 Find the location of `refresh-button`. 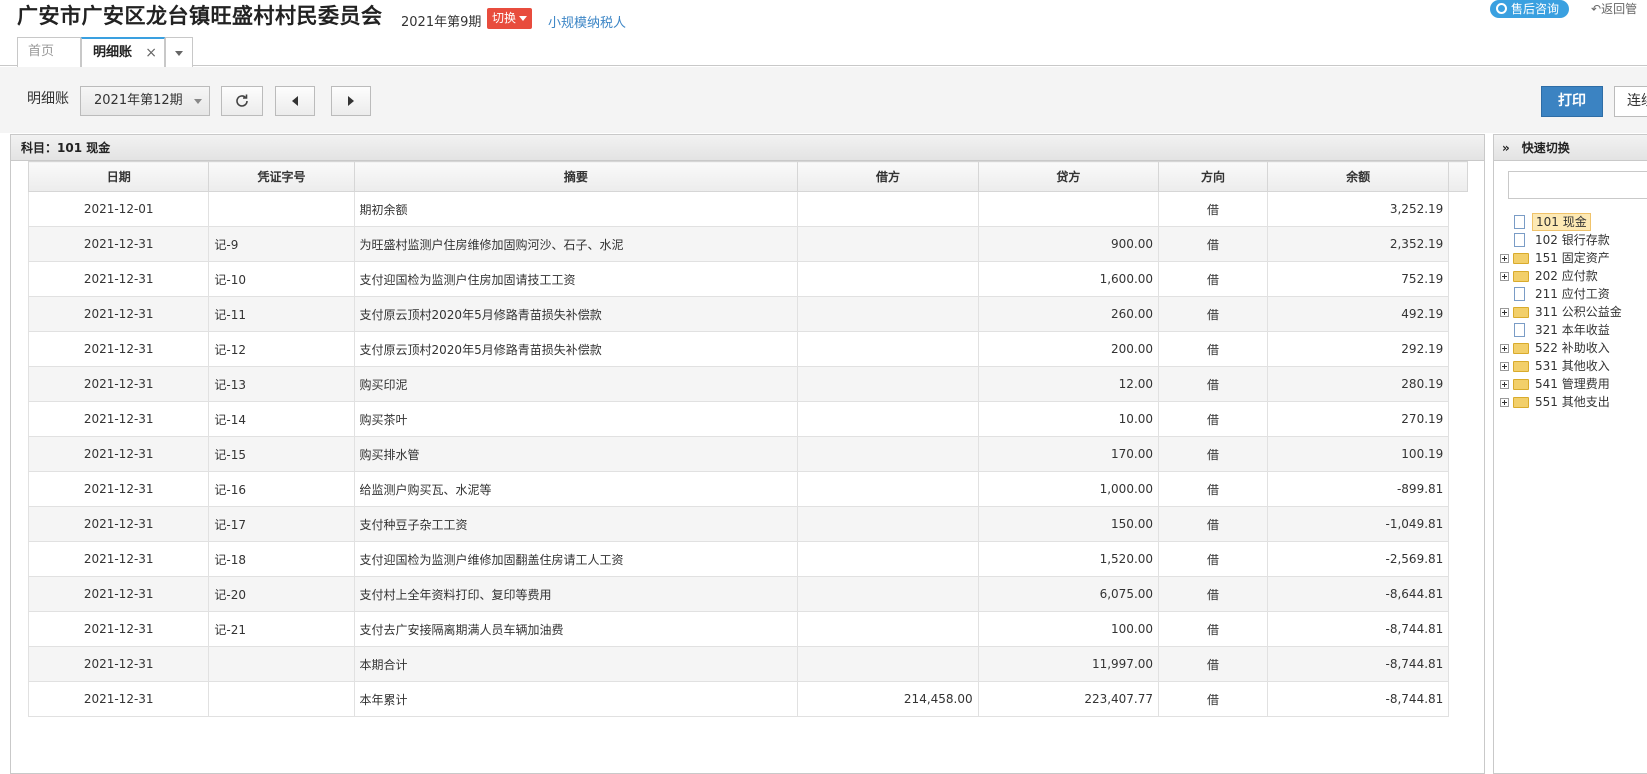

refresh-button is located at coordinates (242, 101).